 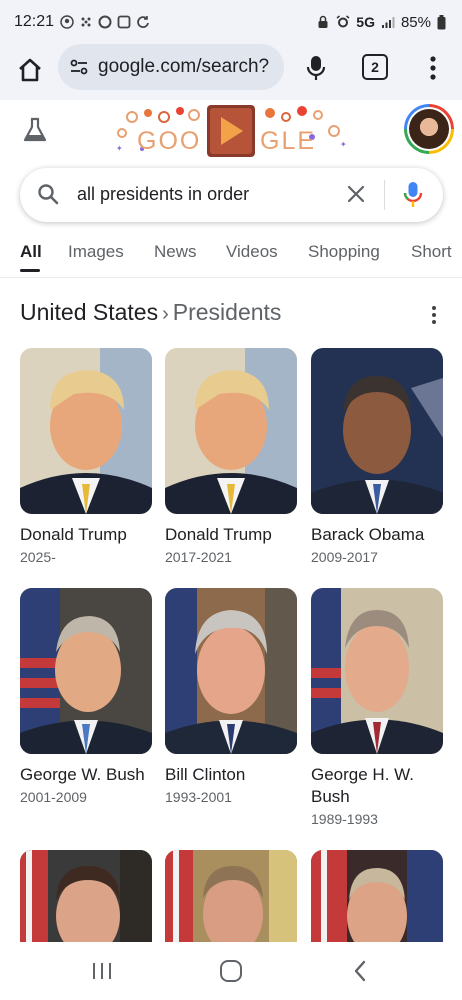 I want to click on tab-all: All, so click(x=31, y=252).